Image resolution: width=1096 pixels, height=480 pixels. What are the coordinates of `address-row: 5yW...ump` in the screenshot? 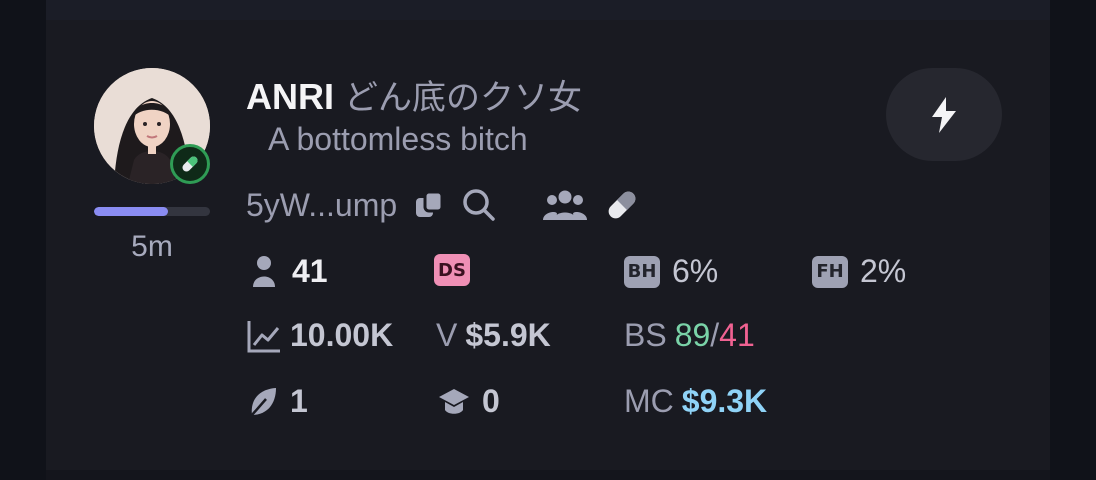 It's located at (443, 205).